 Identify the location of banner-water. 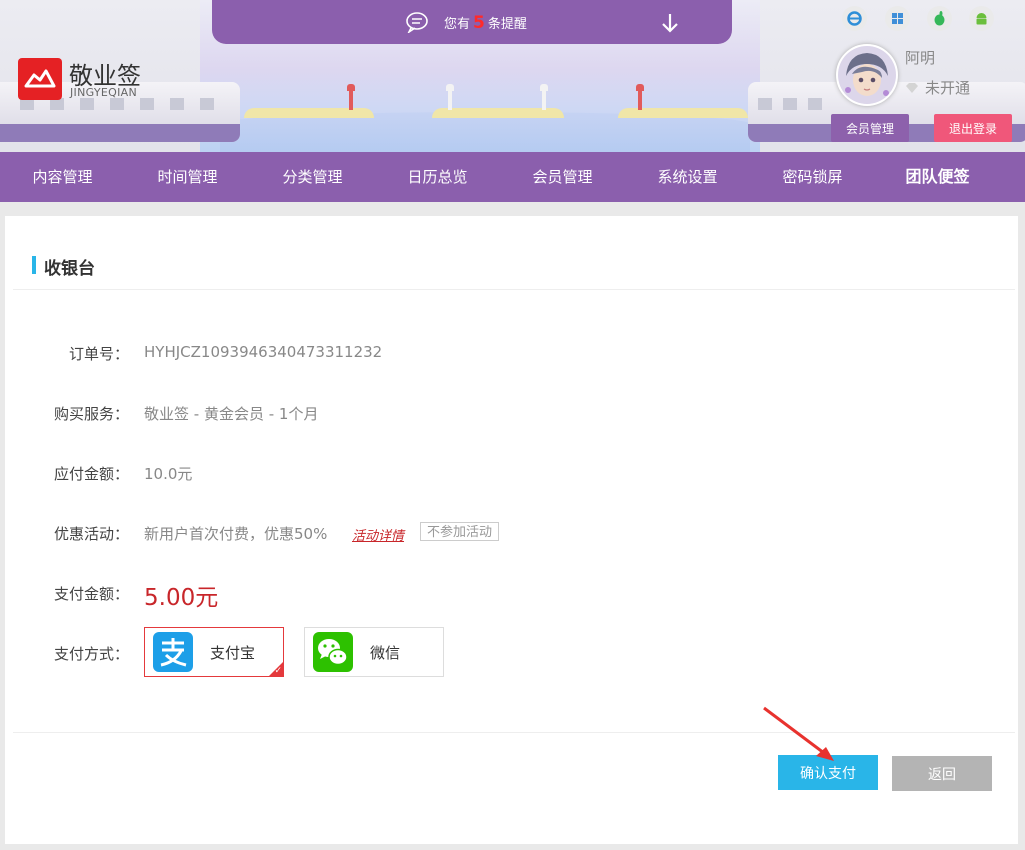
(485, 132).